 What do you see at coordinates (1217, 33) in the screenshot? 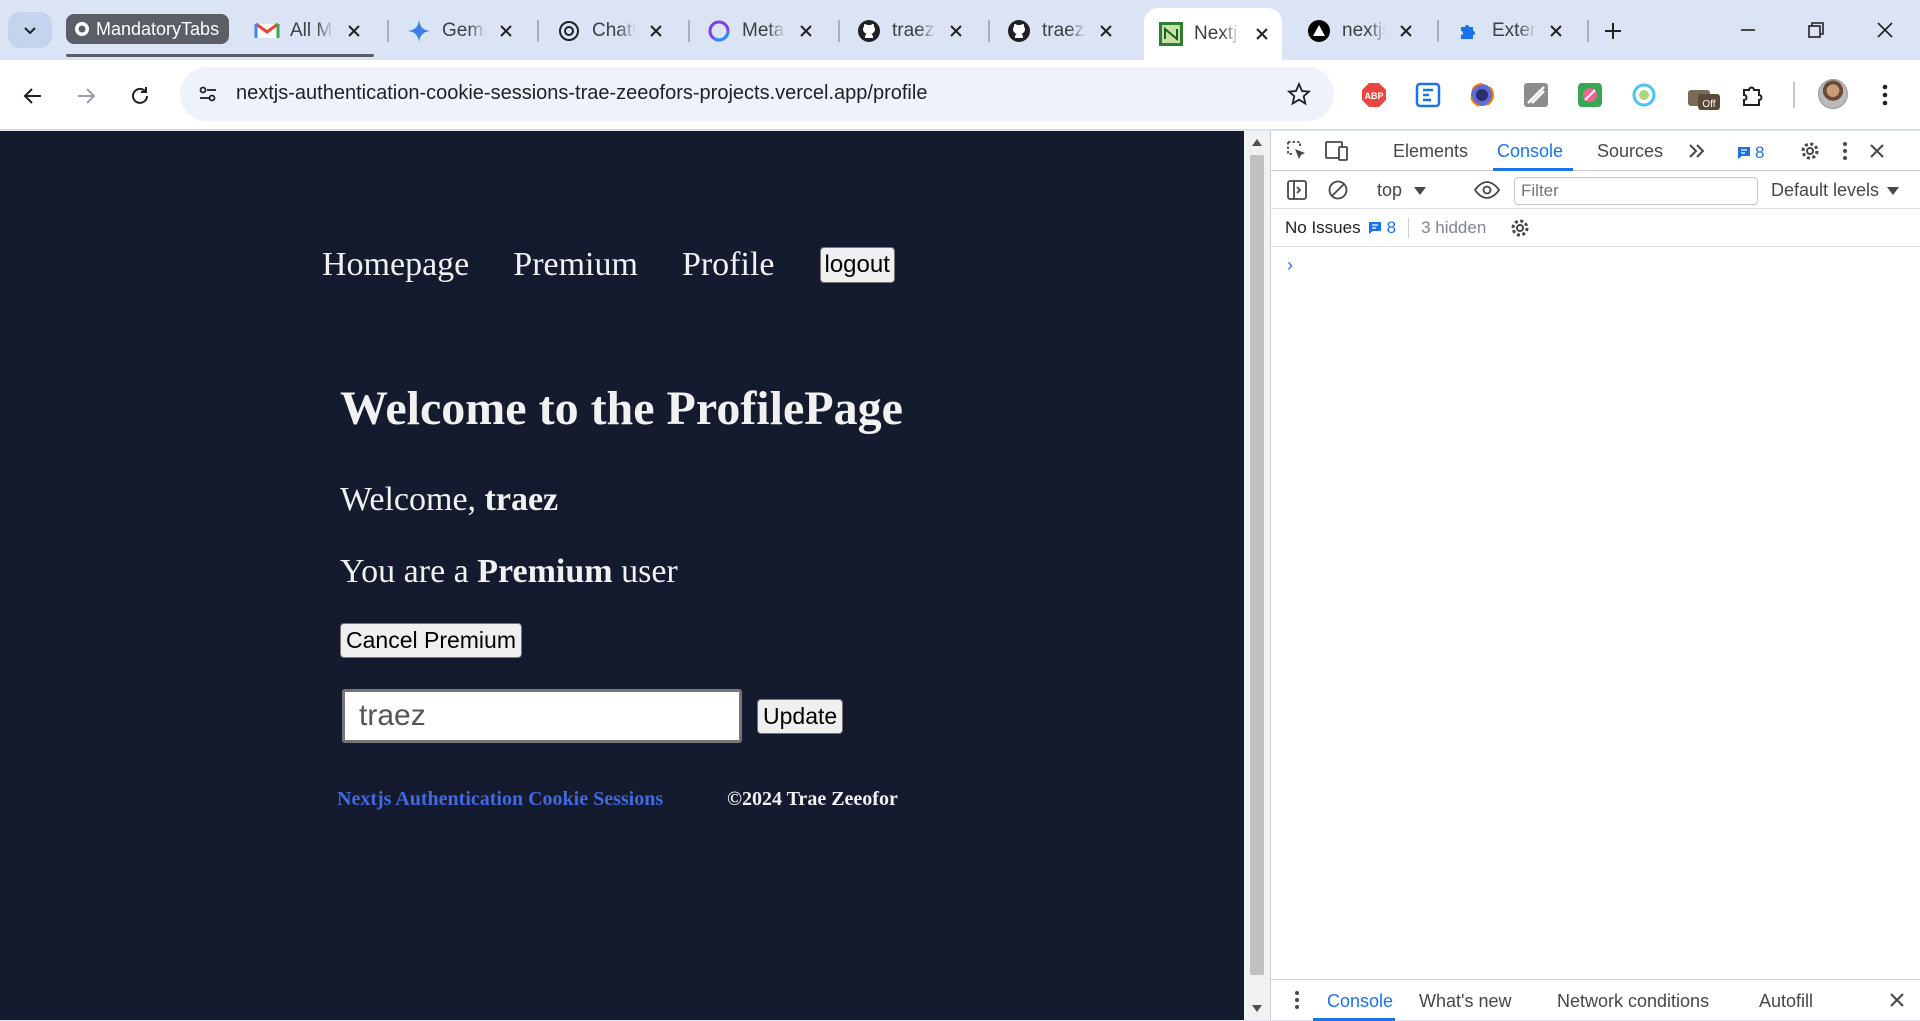
I see `tab-title: Nextjs` at bounding box center [1217, 33].